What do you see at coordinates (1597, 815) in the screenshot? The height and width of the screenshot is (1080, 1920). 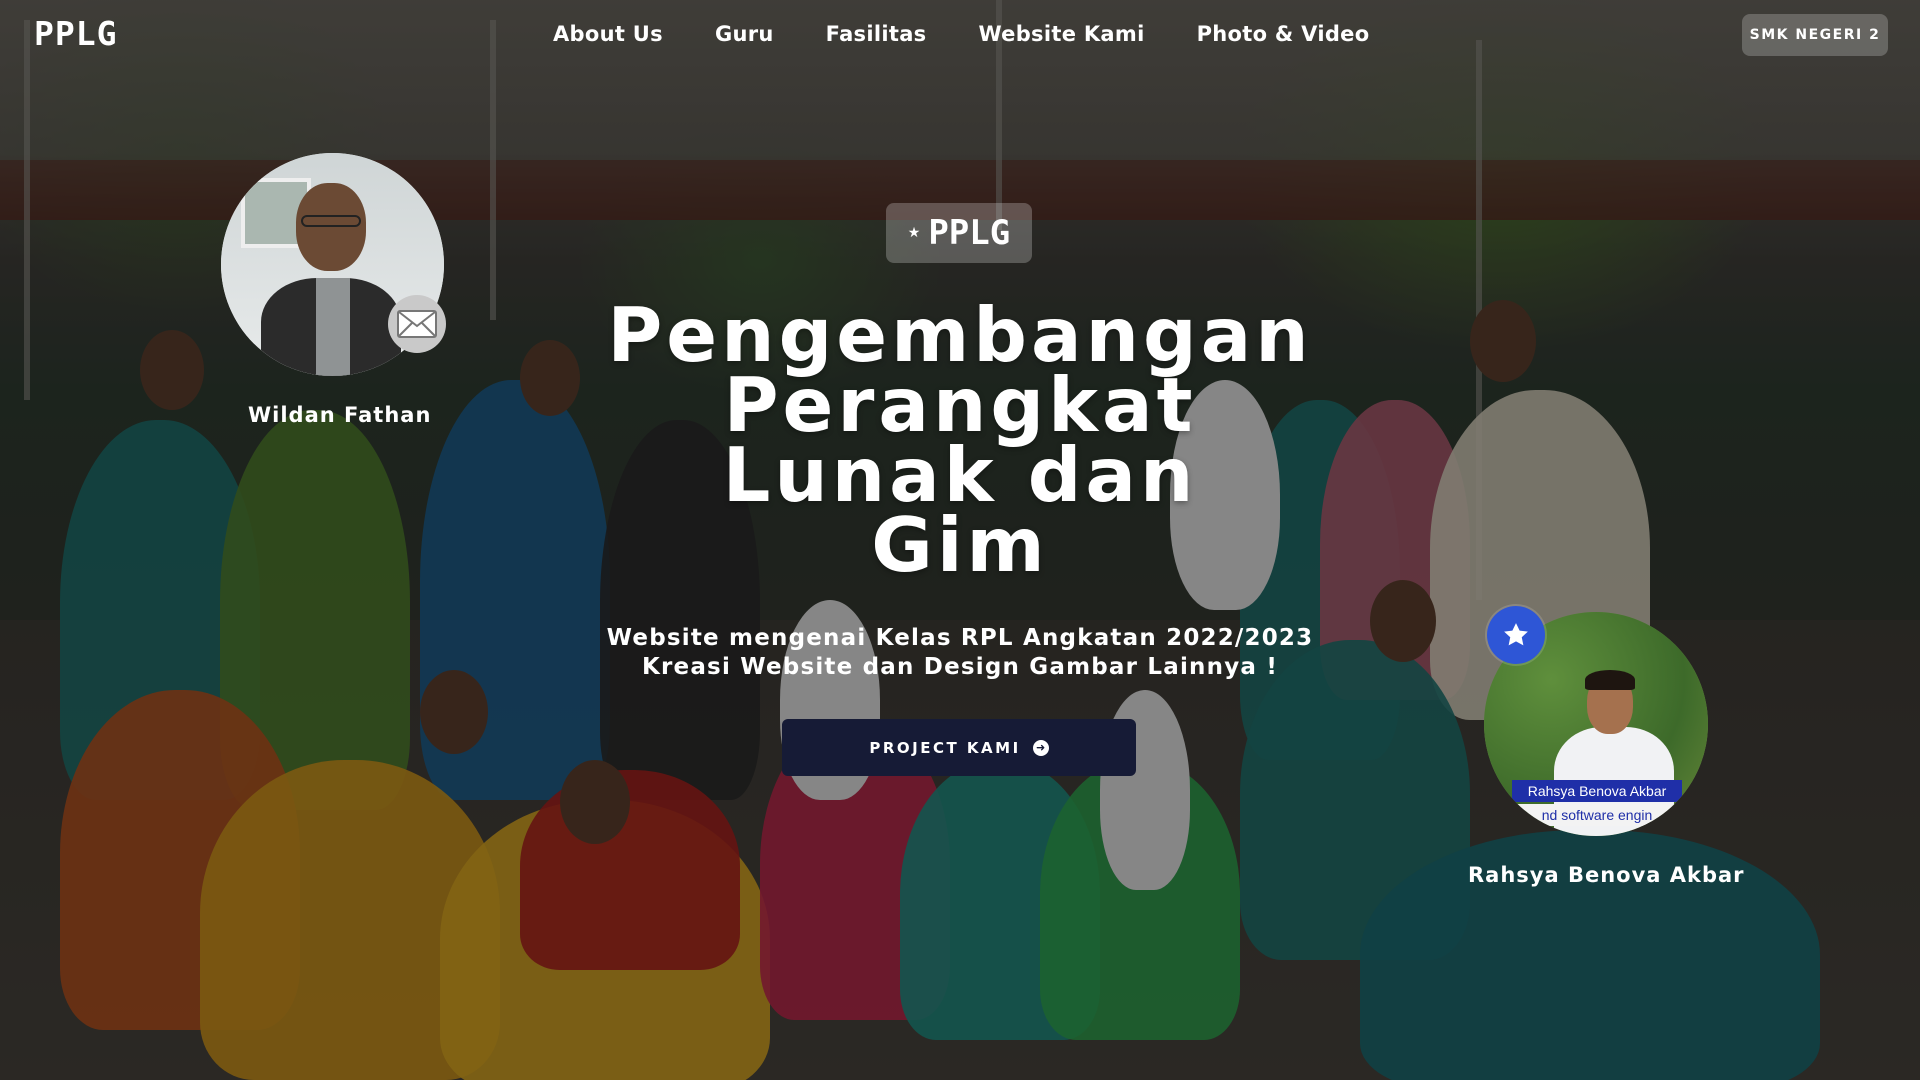 I see `photo-caption-role: nd software engin` at bounding box center [1597, 815].